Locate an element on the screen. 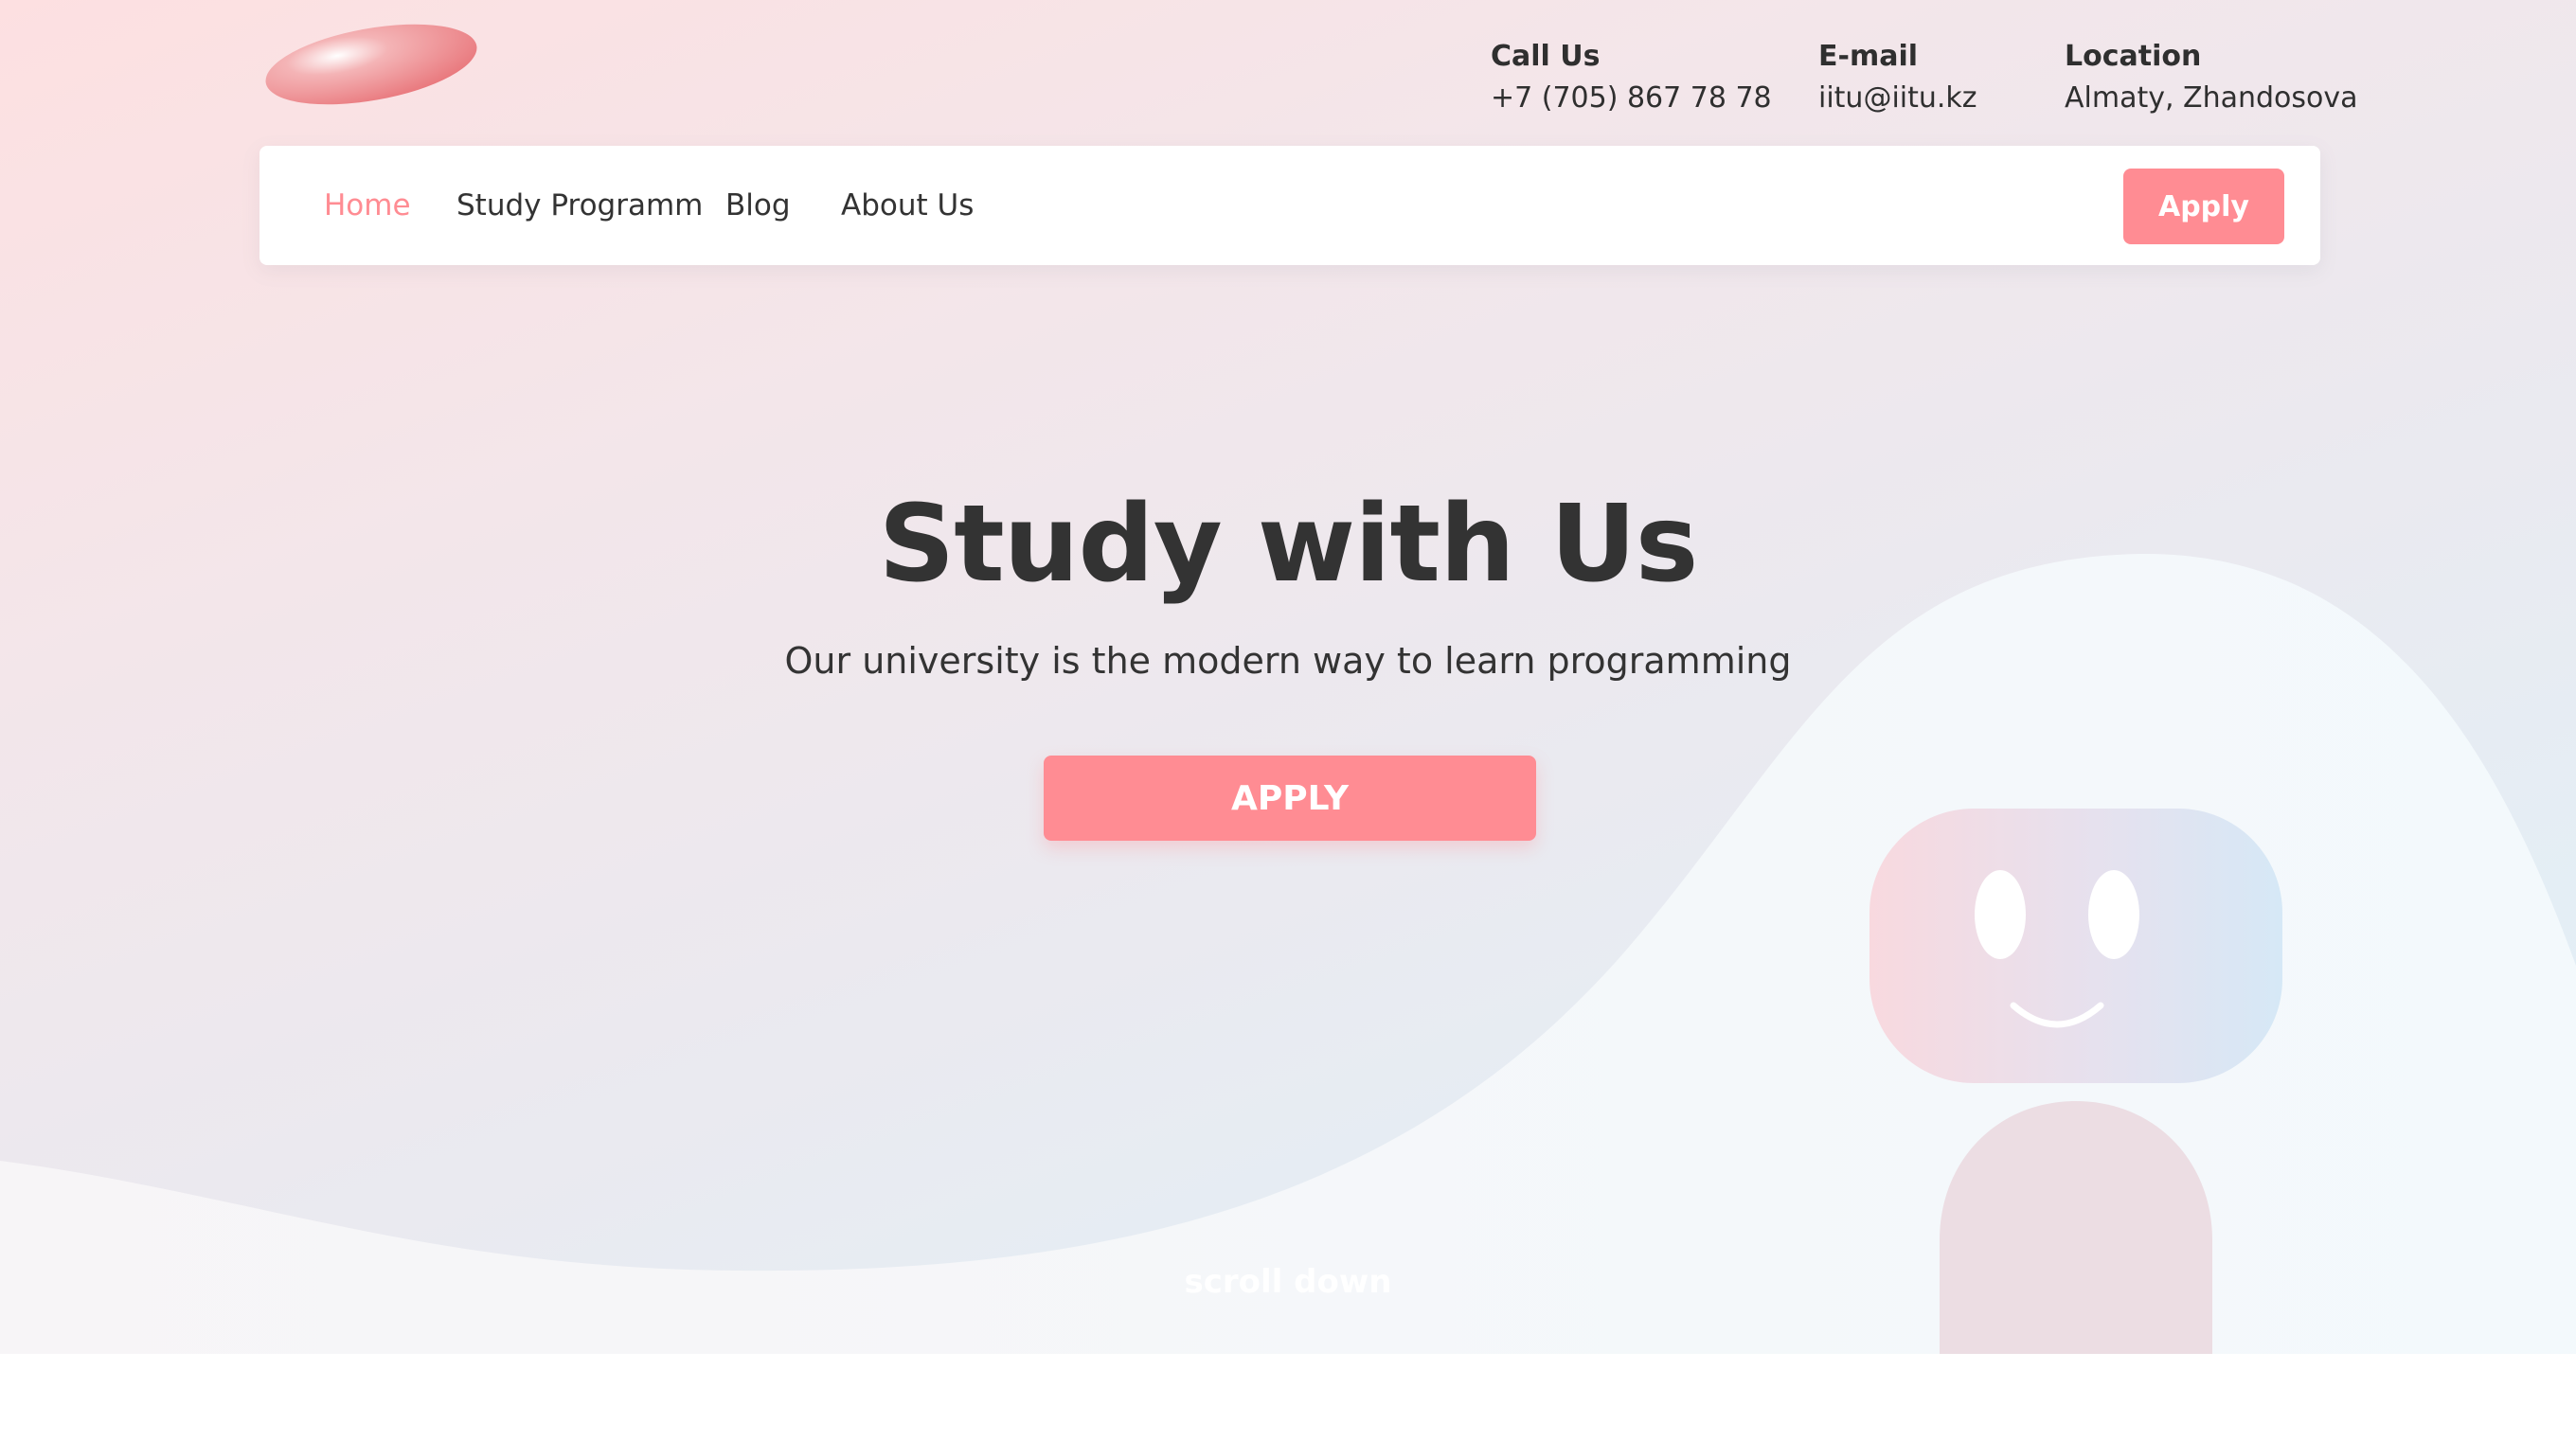  nav-item-home: Home is located at coordinates (367, 206).